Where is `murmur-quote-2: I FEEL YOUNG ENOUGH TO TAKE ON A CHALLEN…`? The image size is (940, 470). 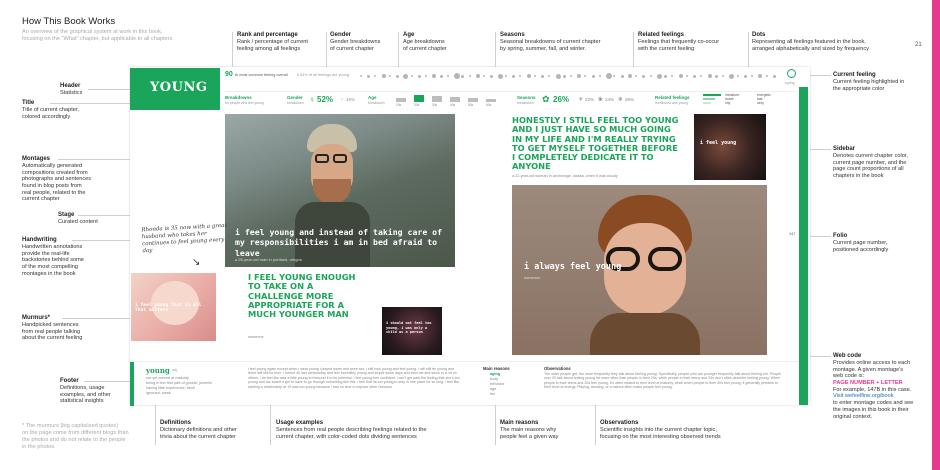
murmur-quote-2: I FEEL YOUNG ENOUGH TO TAKE ON A CHALLEN… is located at coordinates (302, 296).